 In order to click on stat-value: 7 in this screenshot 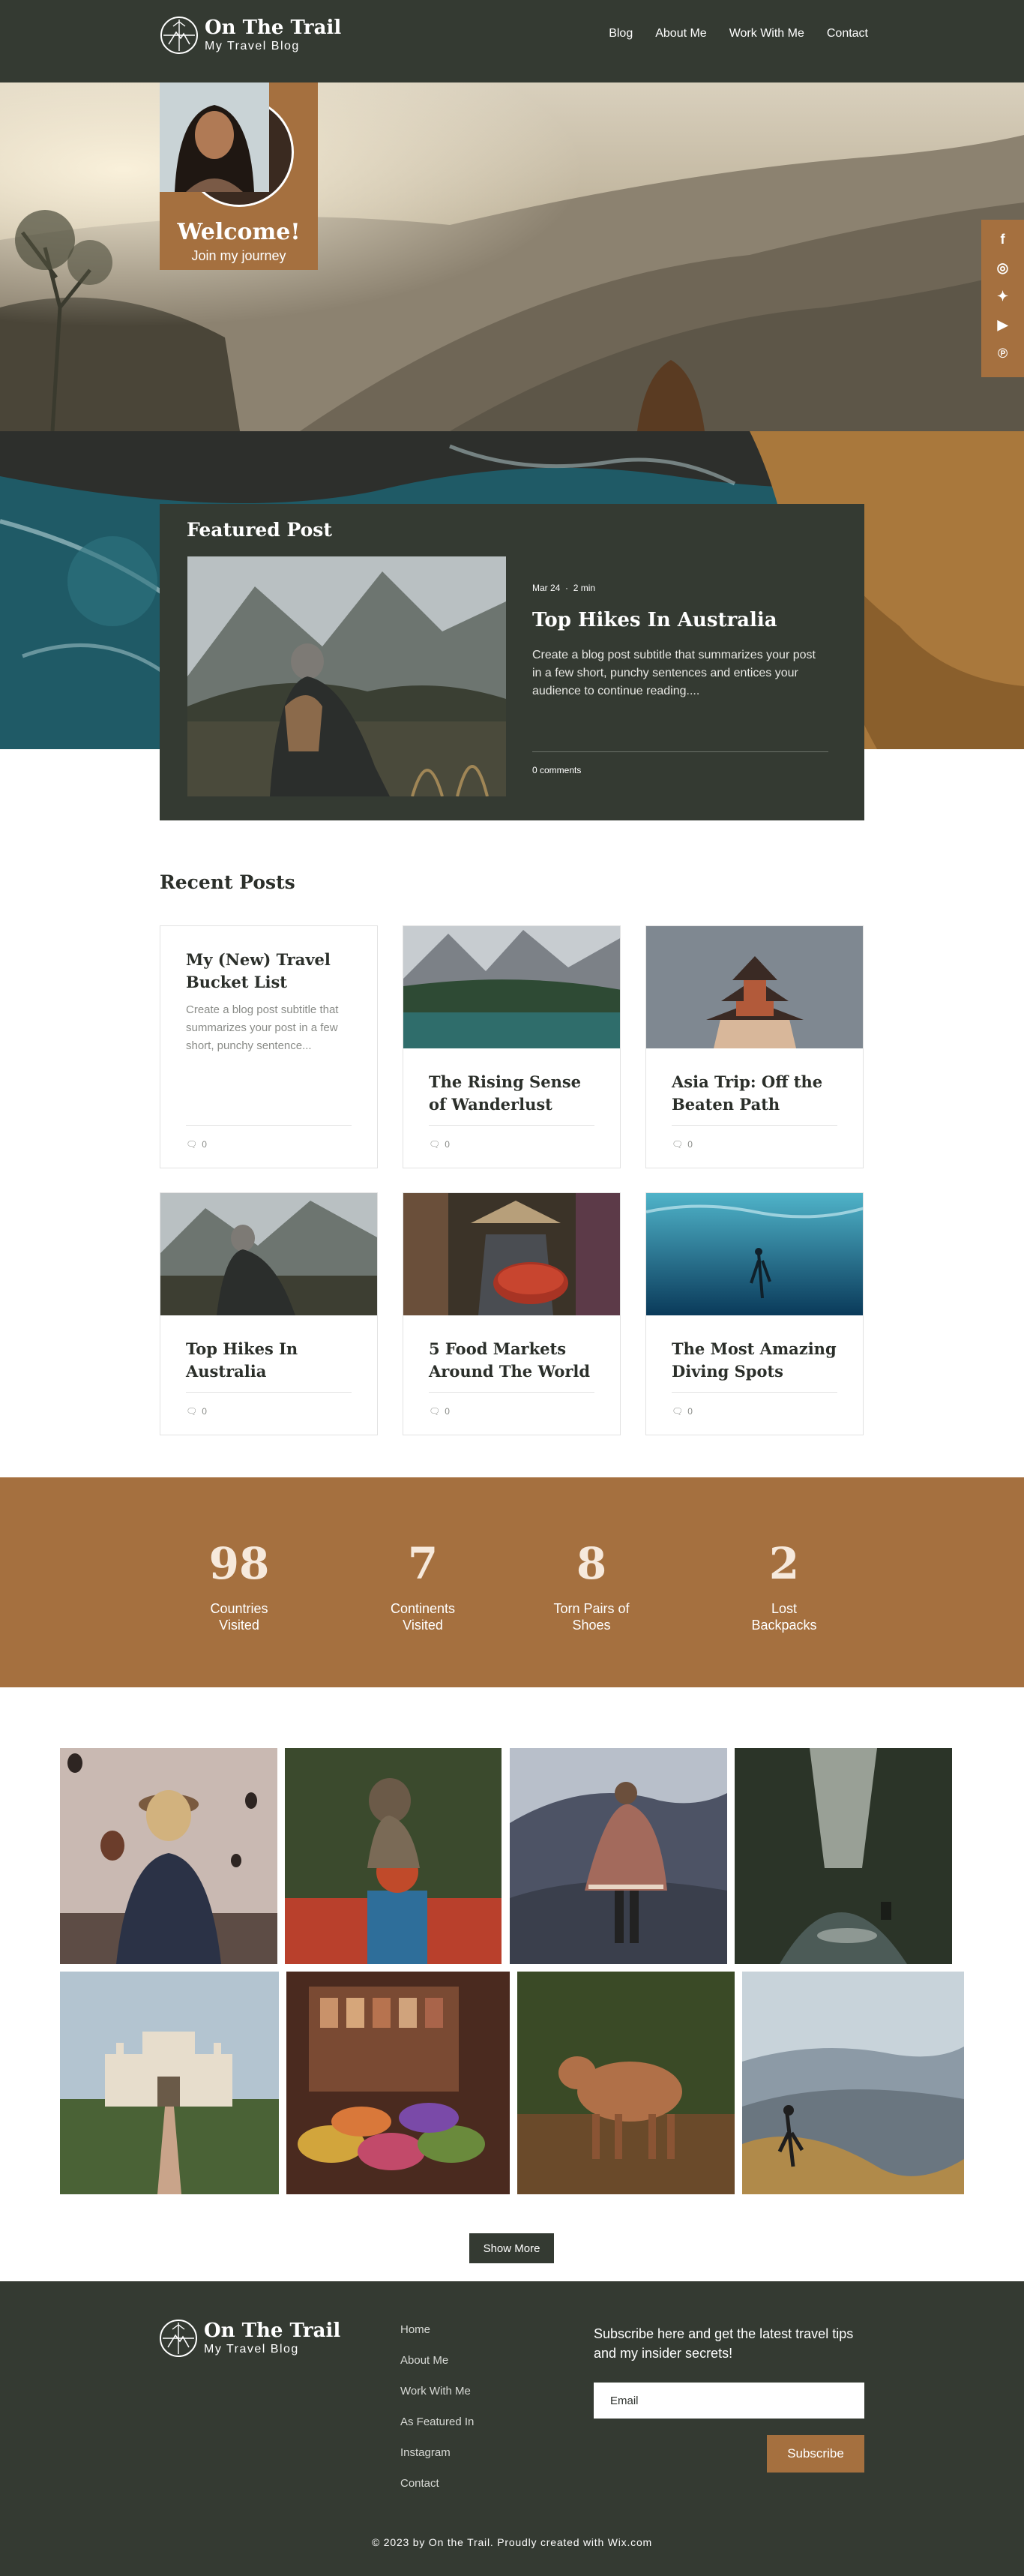, I will do `click(423, 1564)`.